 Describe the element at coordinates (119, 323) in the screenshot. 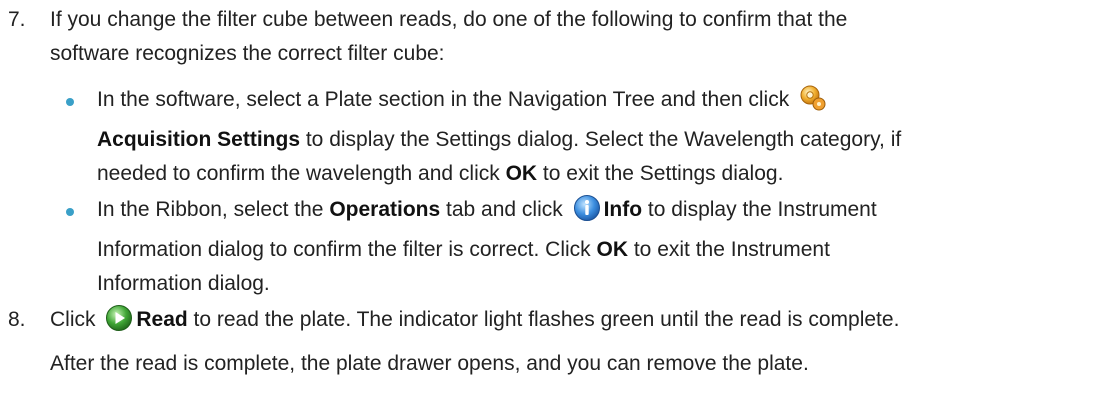

I see `read-play-icon` at that location.